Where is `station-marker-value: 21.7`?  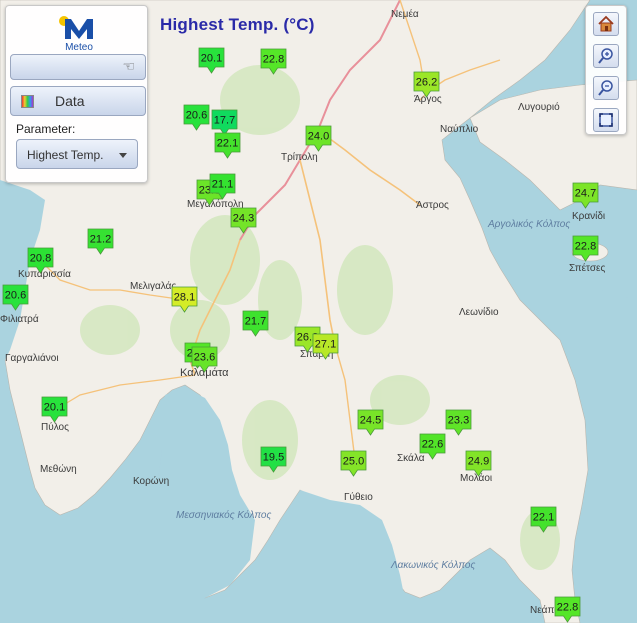
station-marker-value: 21.7 is located at coordinates (255, 322).